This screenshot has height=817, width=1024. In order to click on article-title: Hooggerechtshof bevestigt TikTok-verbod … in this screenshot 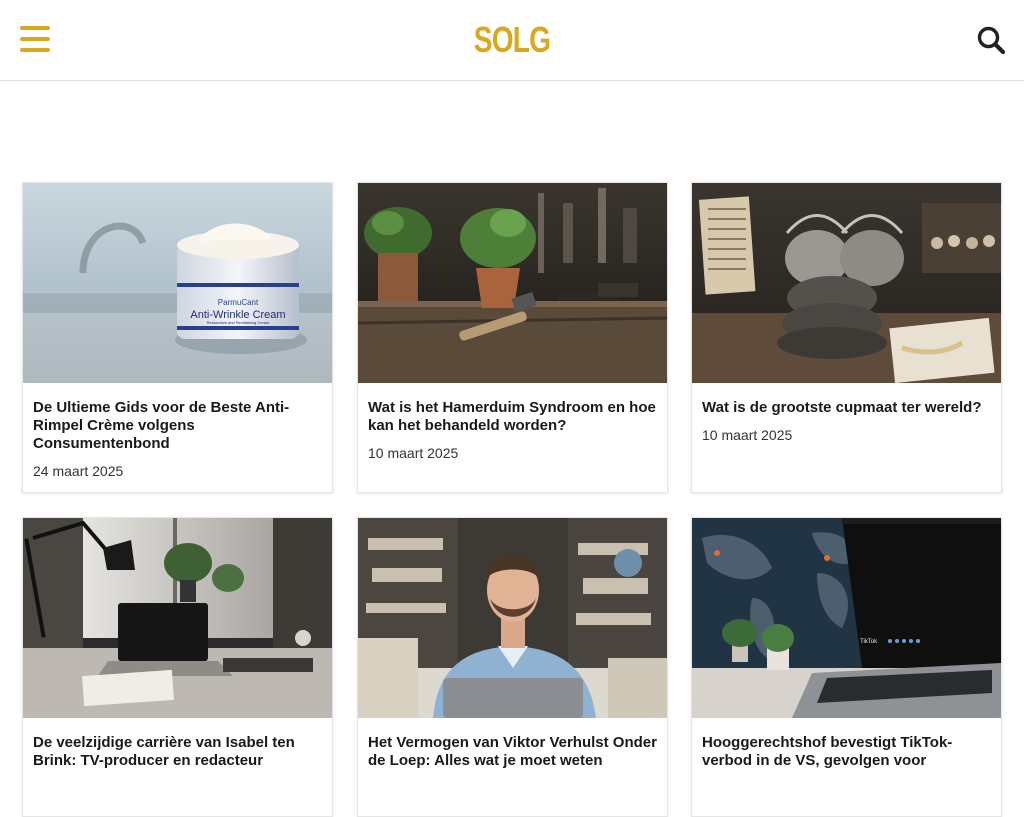, I will do `click(846, 752)`.